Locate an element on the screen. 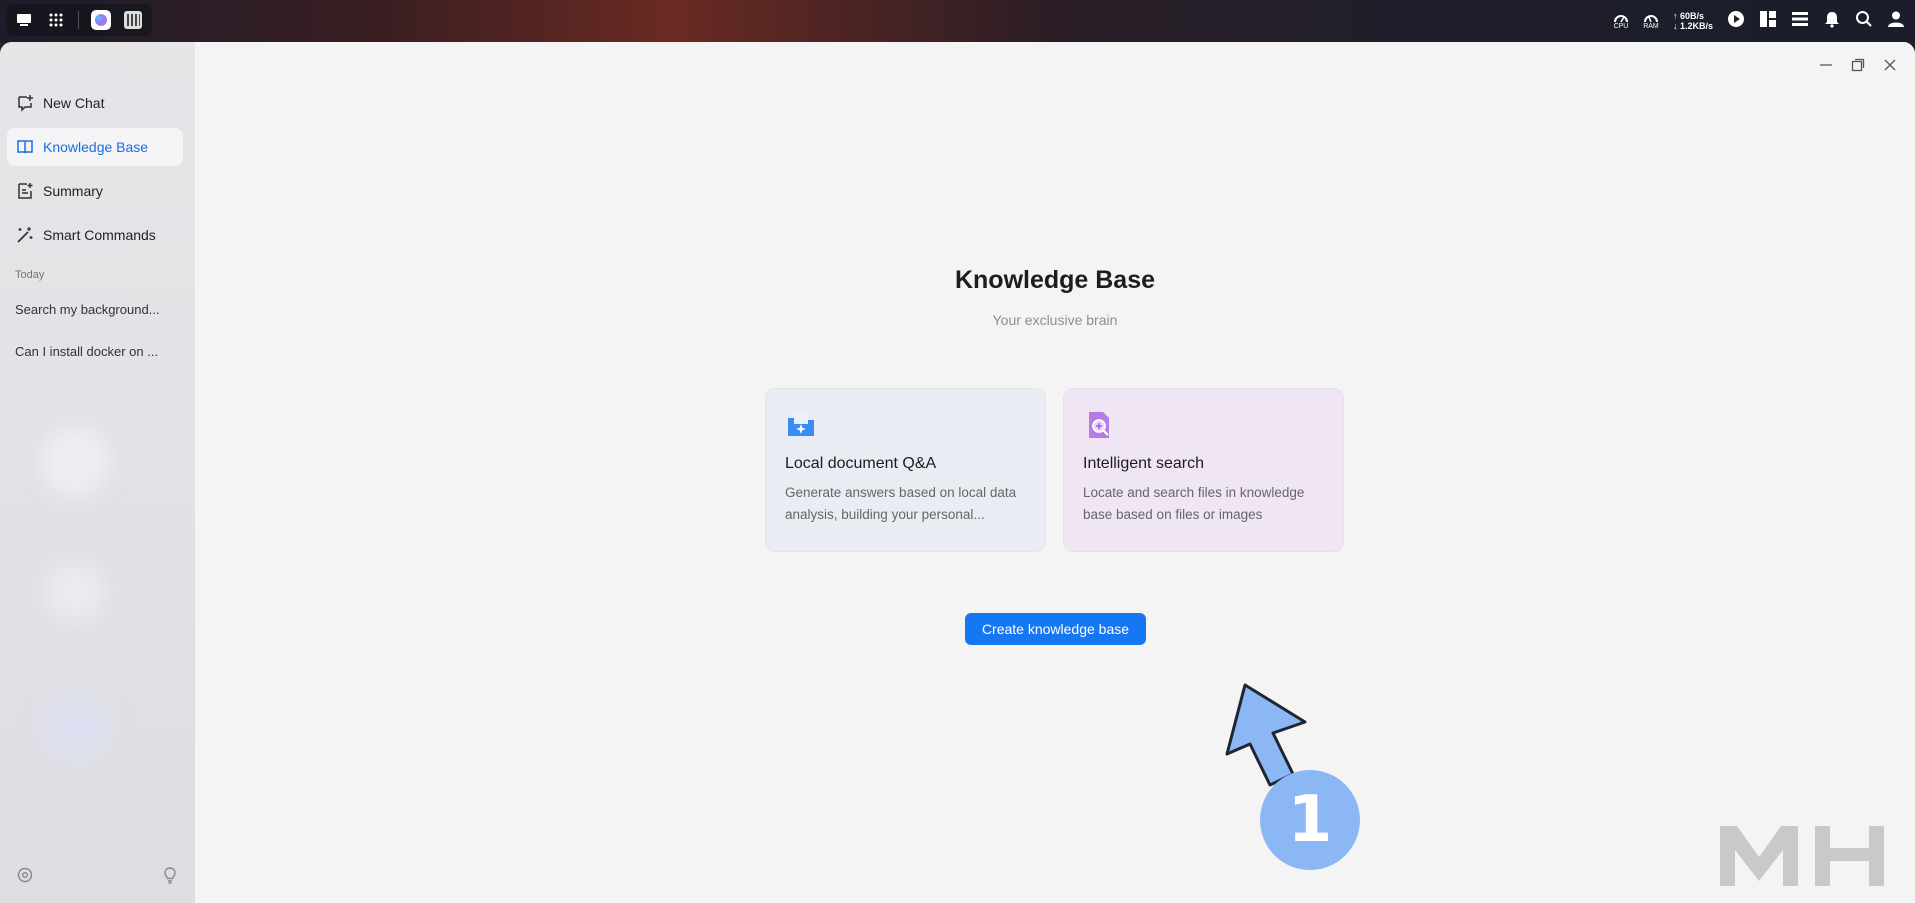 This screenshot has height=903, width=1915. dock is located at coordinates (79, 20).